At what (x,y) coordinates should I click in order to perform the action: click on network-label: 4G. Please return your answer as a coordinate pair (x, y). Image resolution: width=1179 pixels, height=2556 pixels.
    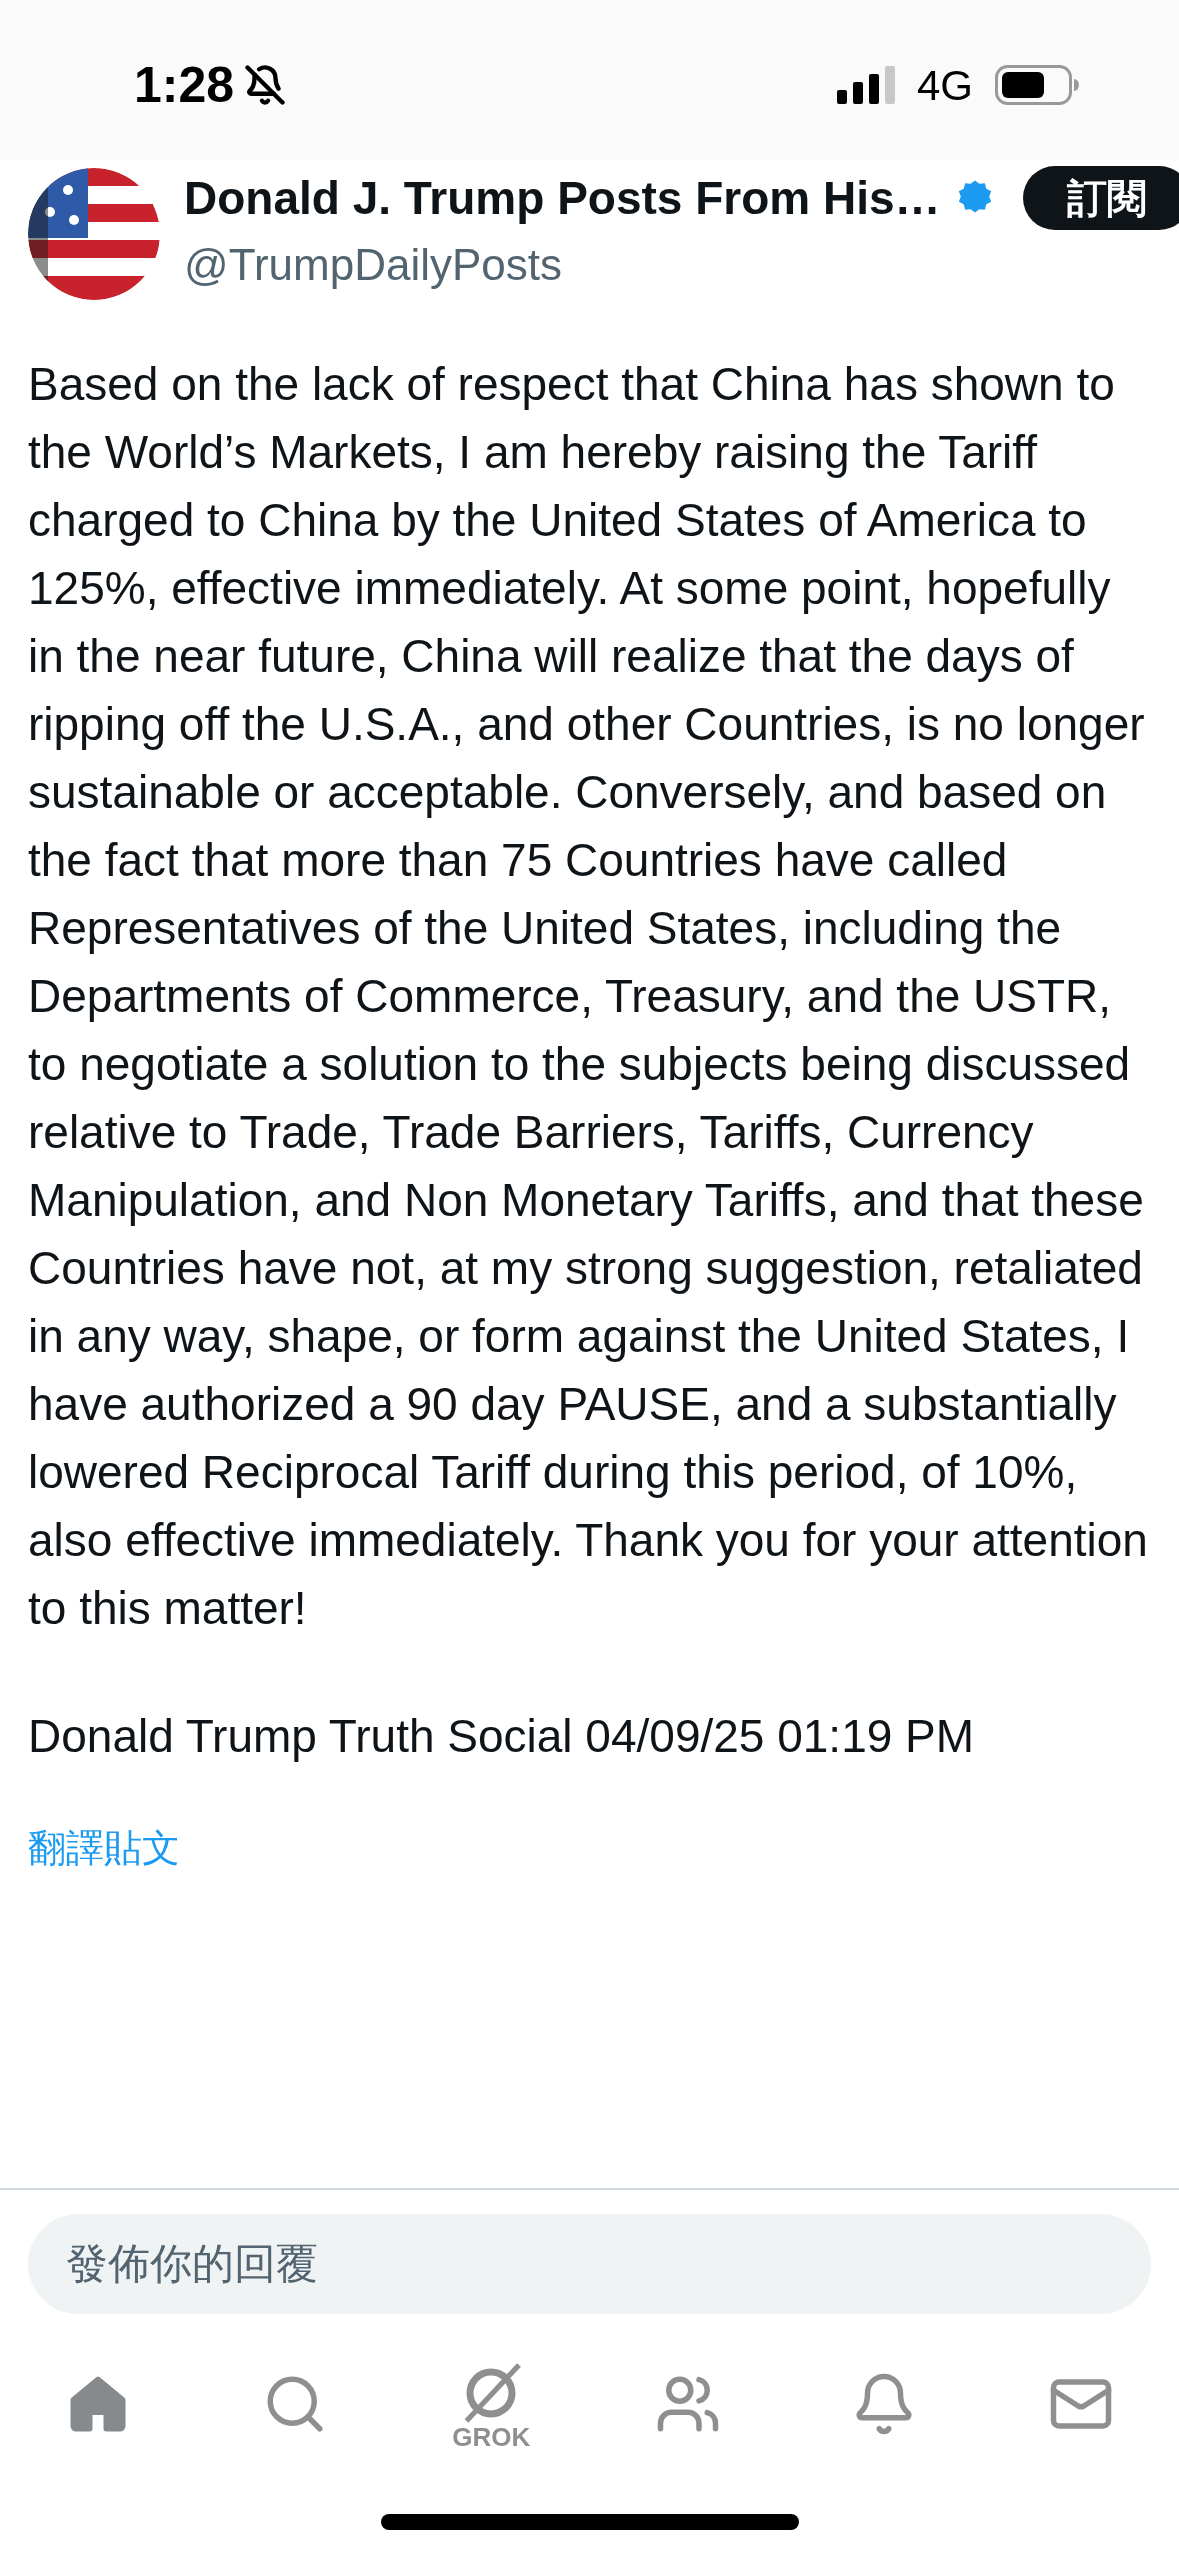
    Looking at the image, I should click on (944, 85).